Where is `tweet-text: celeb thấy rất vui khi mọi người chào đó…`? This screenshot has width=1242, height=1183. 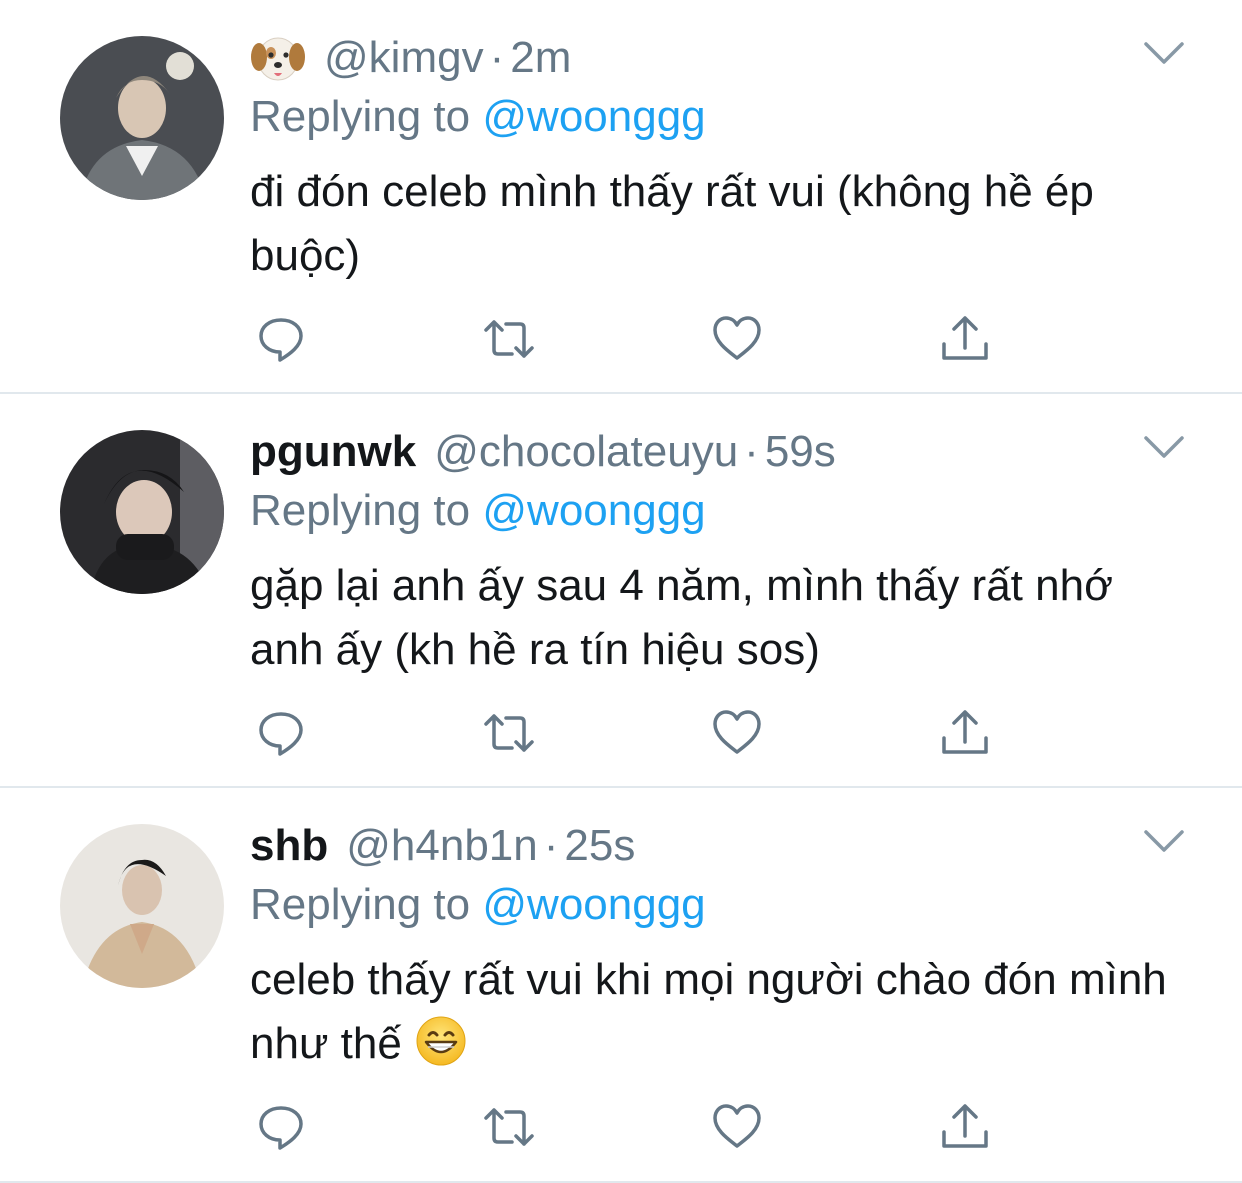
tweet-text: celeb thấy rất vui khi mọi người chào đó… is located at coordinates (710, 1012).